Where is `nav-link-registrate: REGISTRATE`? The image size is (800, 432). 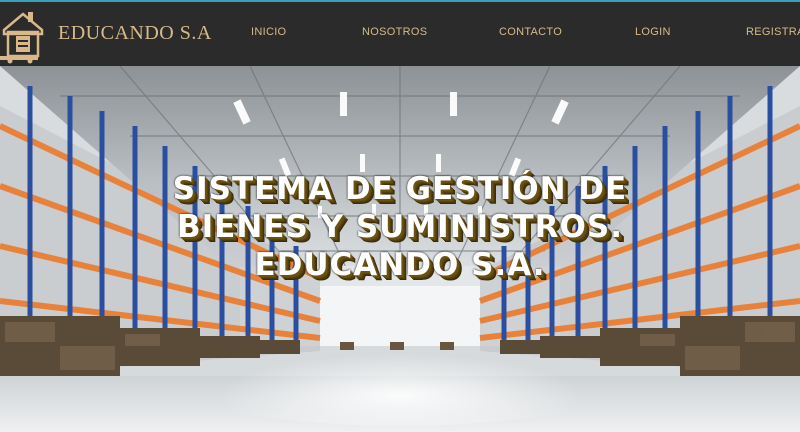 nav-link-registrate: REGISTRATE is located at coordinates (773, 32).